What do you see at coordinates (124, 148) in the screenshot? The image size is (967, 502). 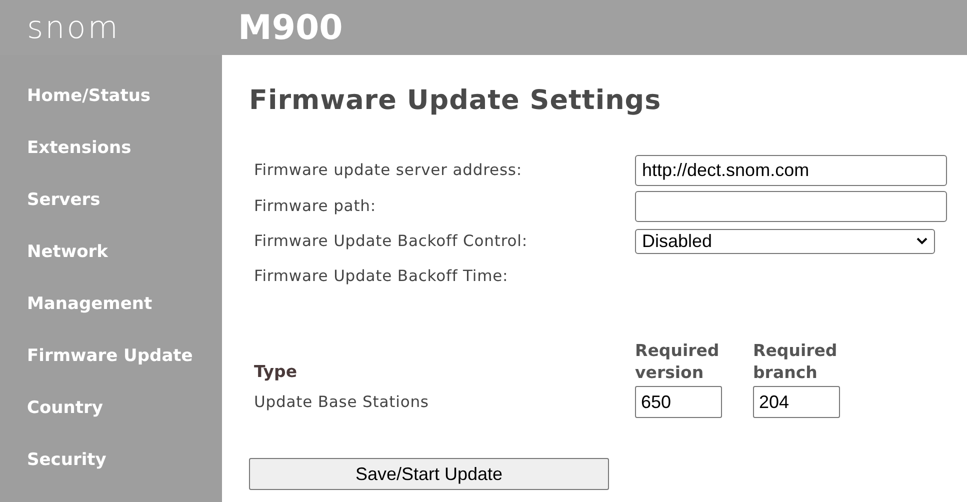 I see `sidebar-item: Extensions` at bounding box center [124, 148].